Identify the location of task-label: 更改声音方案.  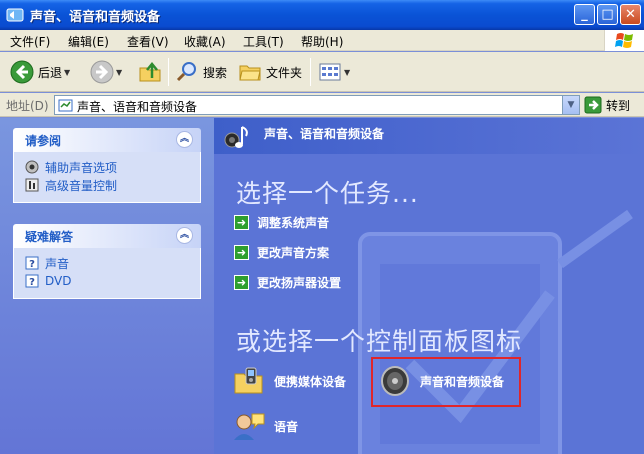
(293, 252).